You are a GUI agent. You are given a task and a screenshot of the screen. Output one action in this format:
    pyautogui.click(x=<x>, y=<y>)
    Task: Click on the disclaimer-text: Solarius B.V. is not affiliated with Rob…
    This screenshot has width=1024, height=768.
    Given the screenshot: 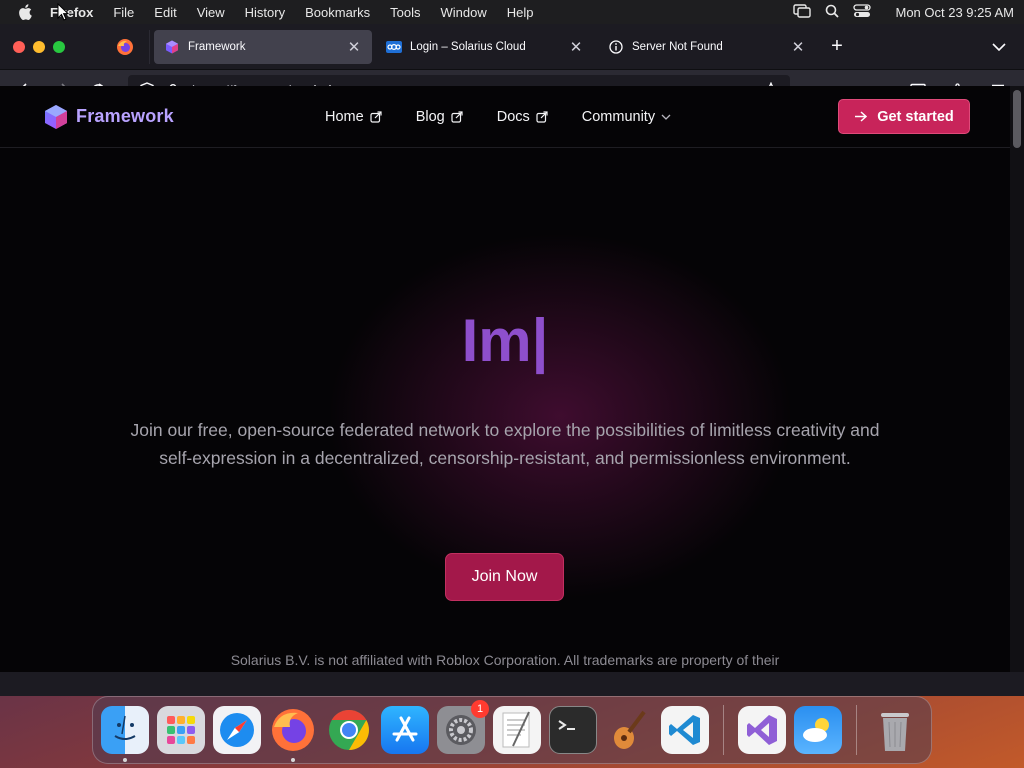 What is the action you would take?
    pyautogui.click(x=505, y=660)
    